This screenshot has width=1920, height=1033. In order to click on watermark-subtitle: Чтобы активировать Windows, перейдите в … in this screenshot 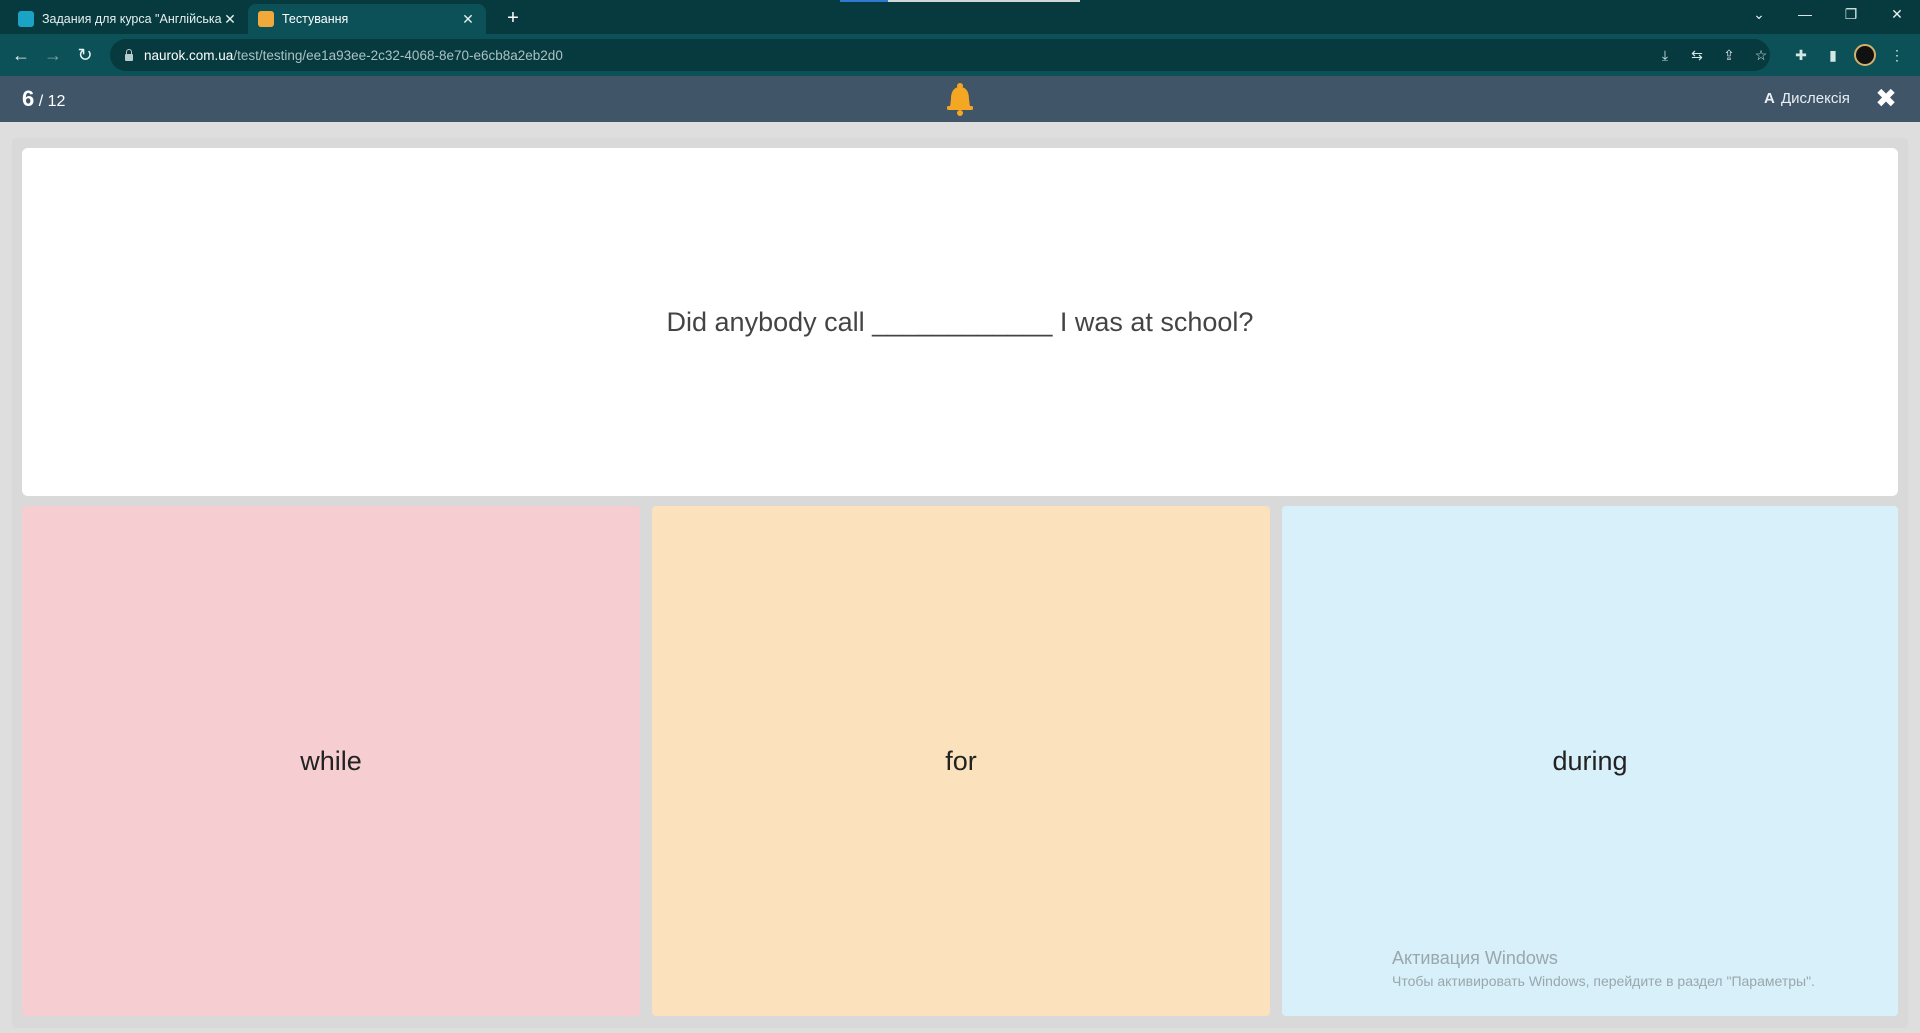, I will do `click(1603, 981)`.